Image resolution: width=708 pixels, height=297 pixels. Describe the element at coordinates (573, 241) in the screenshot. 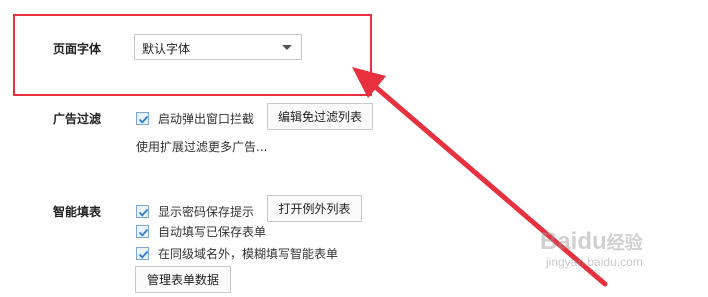

I see `watermark-brand: Baidu` at that location.